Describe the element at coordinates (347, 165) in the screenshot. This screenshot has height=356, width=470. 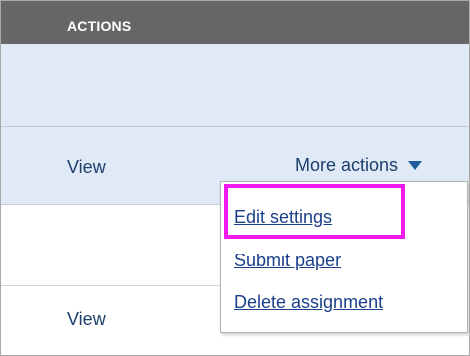
I see `more-actions-label: More actions` at that location.